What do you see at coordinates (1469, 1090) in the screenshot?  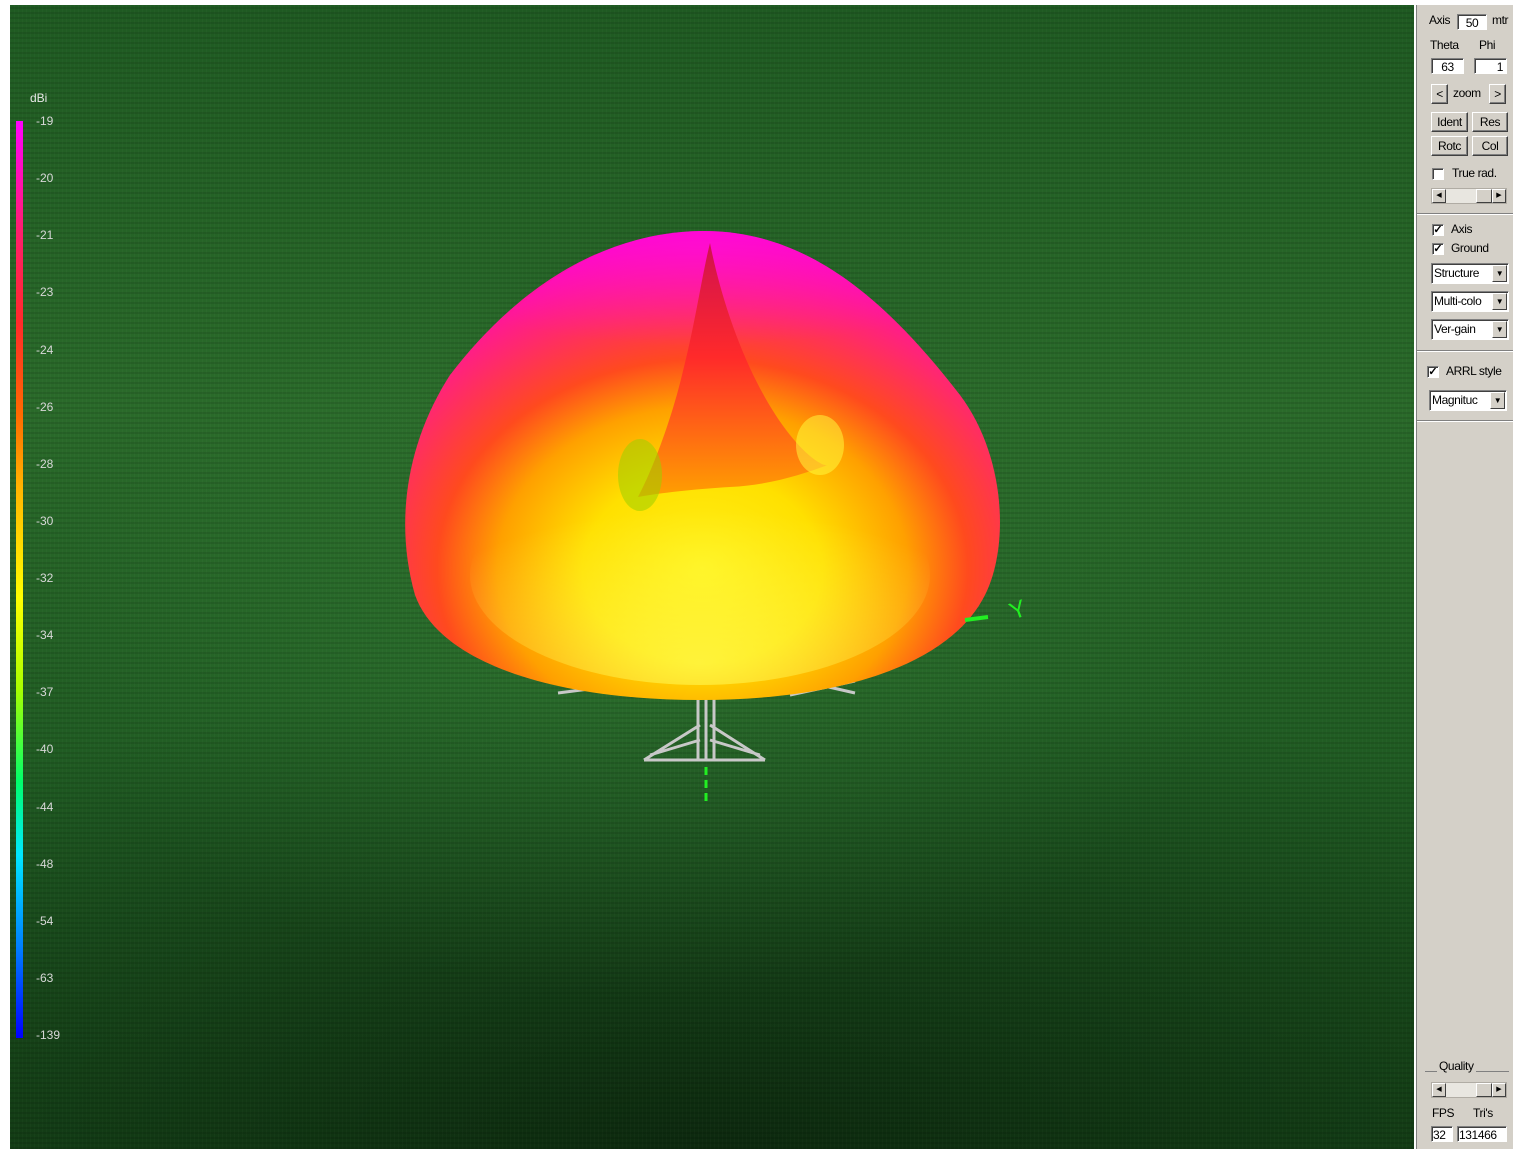 I see `quality-slider: ◀ ▶` at bounding box center [1469, 1090].